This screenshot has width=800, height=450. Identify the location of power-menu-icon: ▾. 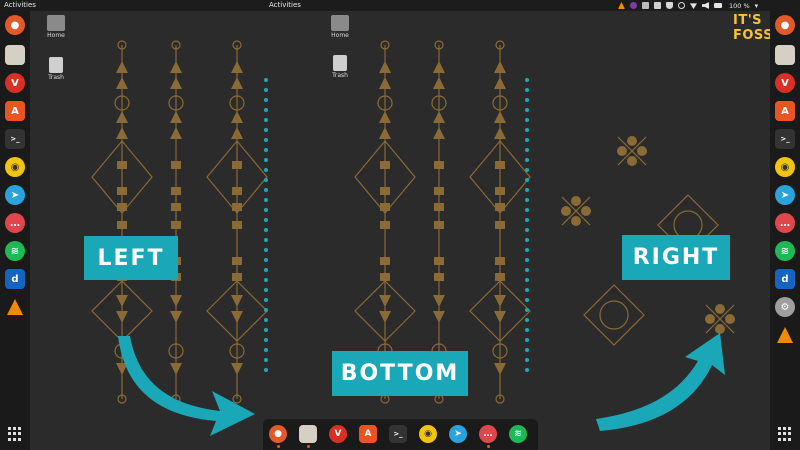
(757, 6).